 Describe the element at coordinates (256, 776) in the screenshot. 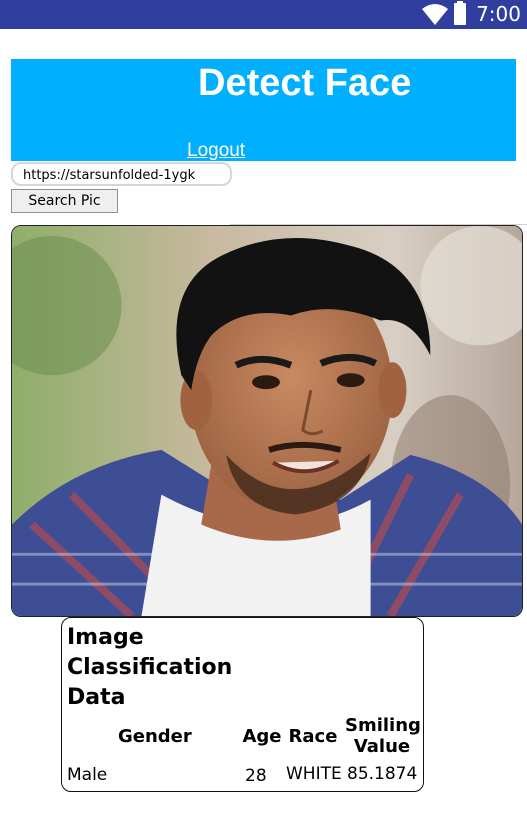

I see `cell-age: 28` at that location.